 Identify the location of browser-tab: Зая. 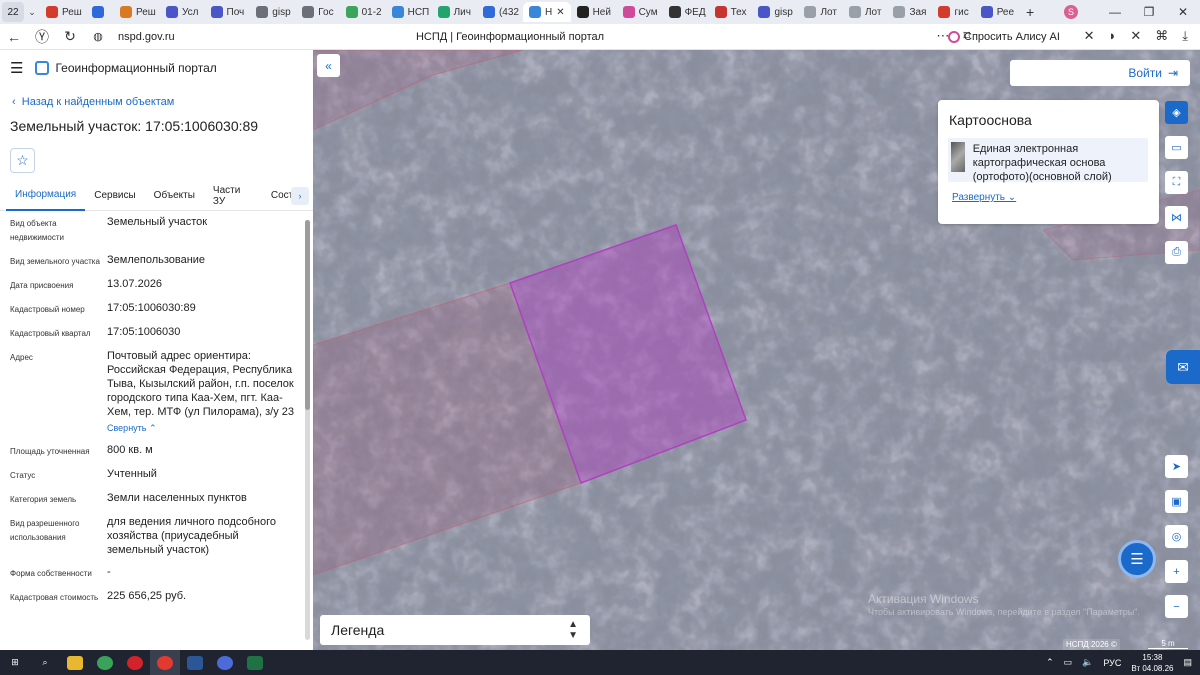
(909, 12).